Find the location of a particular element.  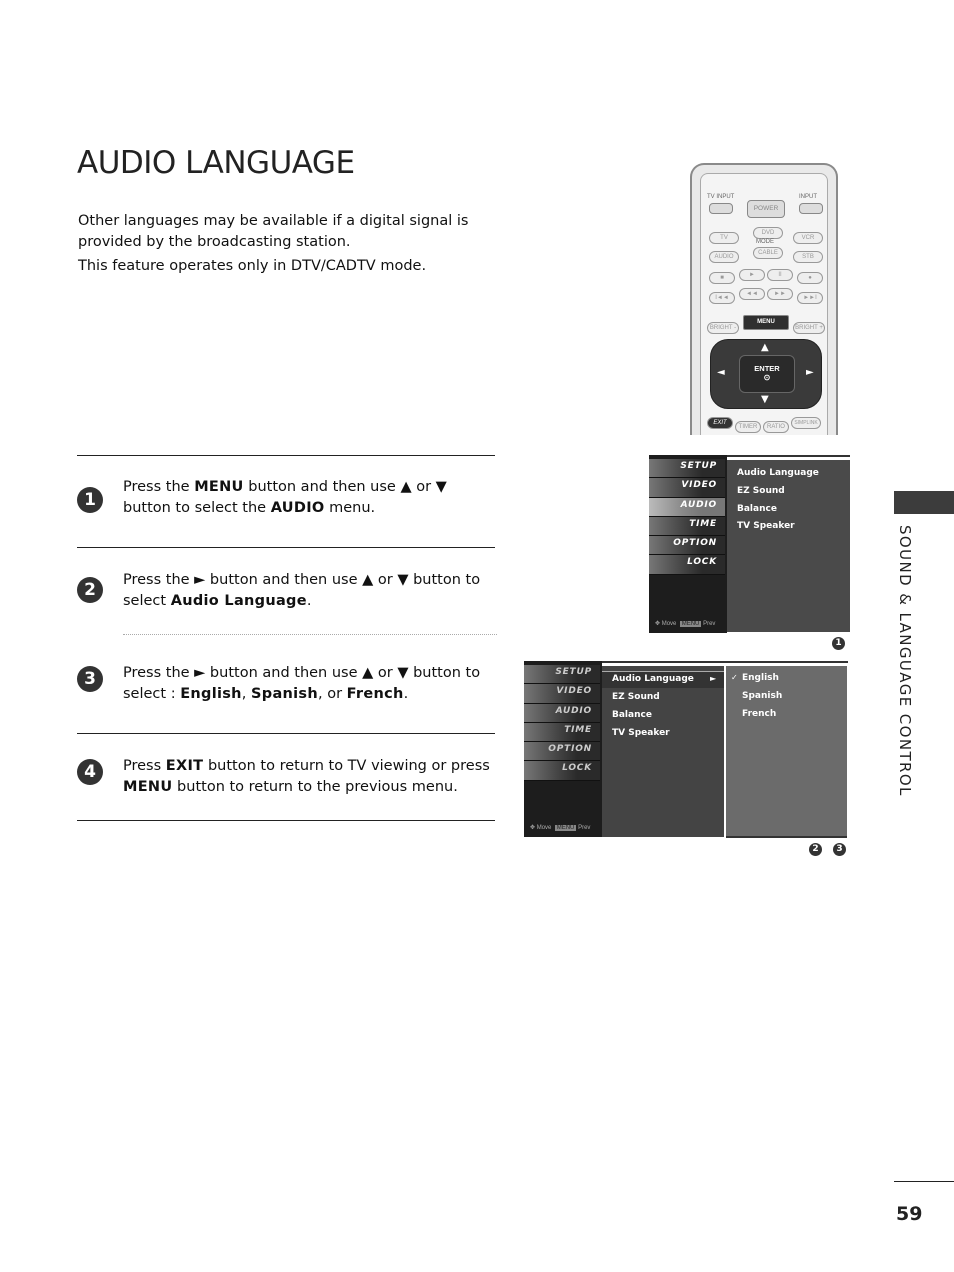

pause-button: II is located at coordinates (780, 275).